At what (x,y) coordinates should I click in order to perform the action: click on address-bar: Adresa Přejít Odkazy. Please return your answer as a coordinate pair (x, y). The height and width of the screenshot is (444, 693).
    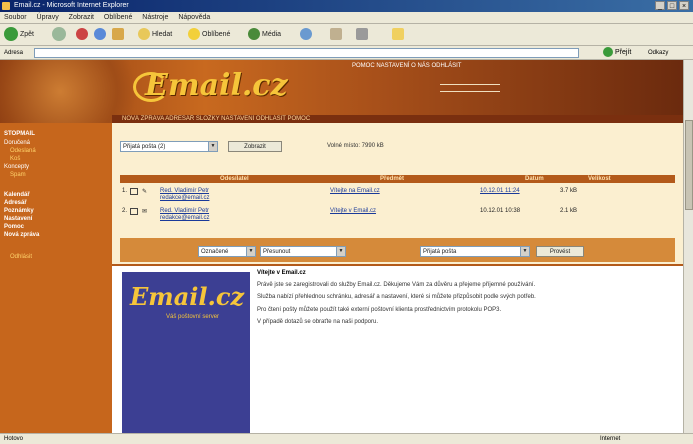
    Looking at the image, I should click on (346, 53).